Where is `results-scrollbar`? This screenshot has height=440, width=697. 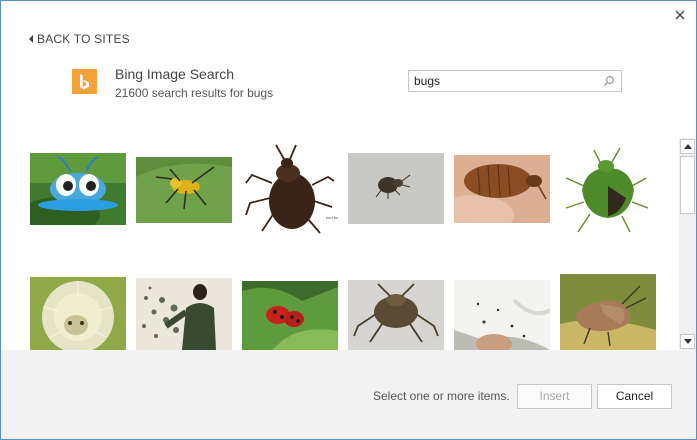
results-scrollbar is located at coordinates (687, 244).